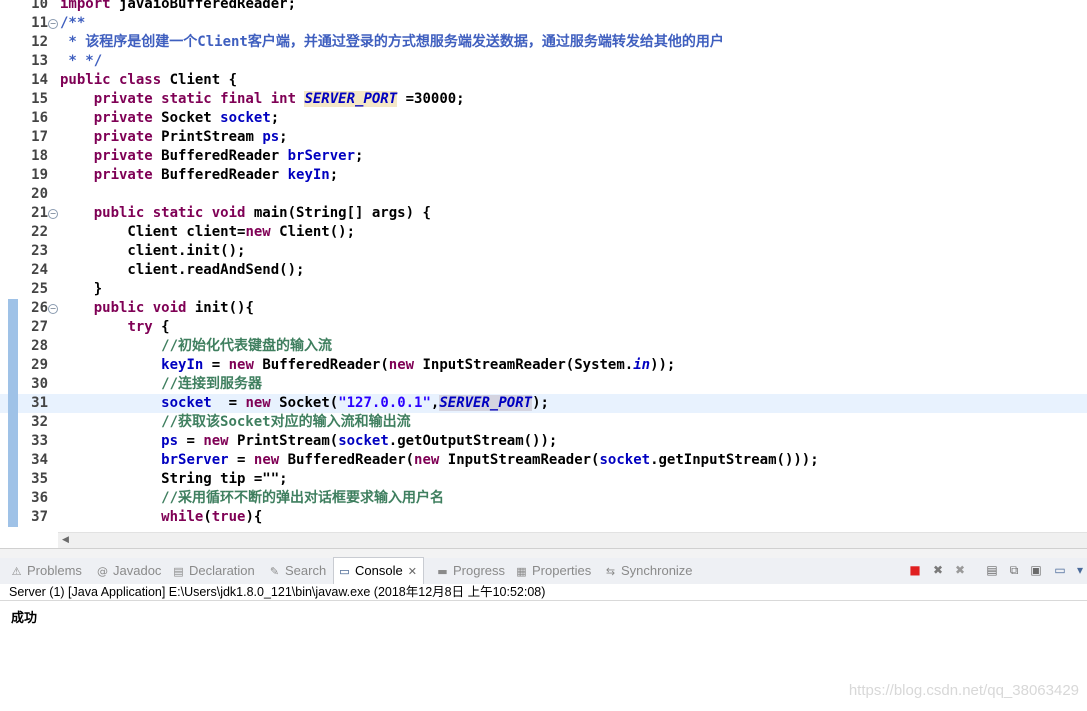 This screenshot has width=1087, height=711. What do you see at coordinates (915, 570) in the screenshot?
I see `terminate-icon: ■` at bounding box center [915, 570].